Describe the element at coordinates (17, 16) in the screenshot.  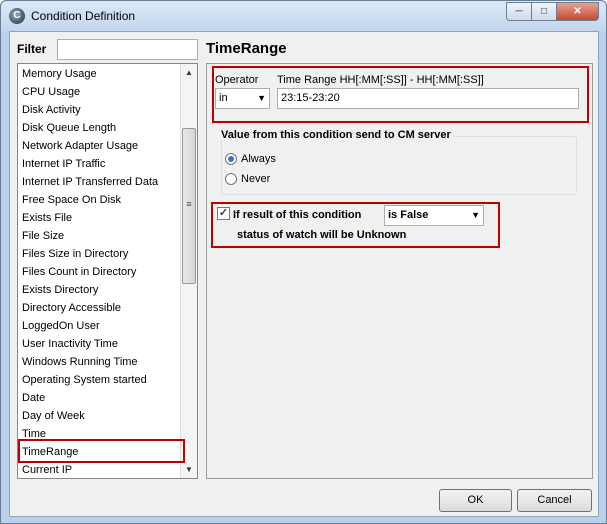
I see `app-icon: C` at that location.